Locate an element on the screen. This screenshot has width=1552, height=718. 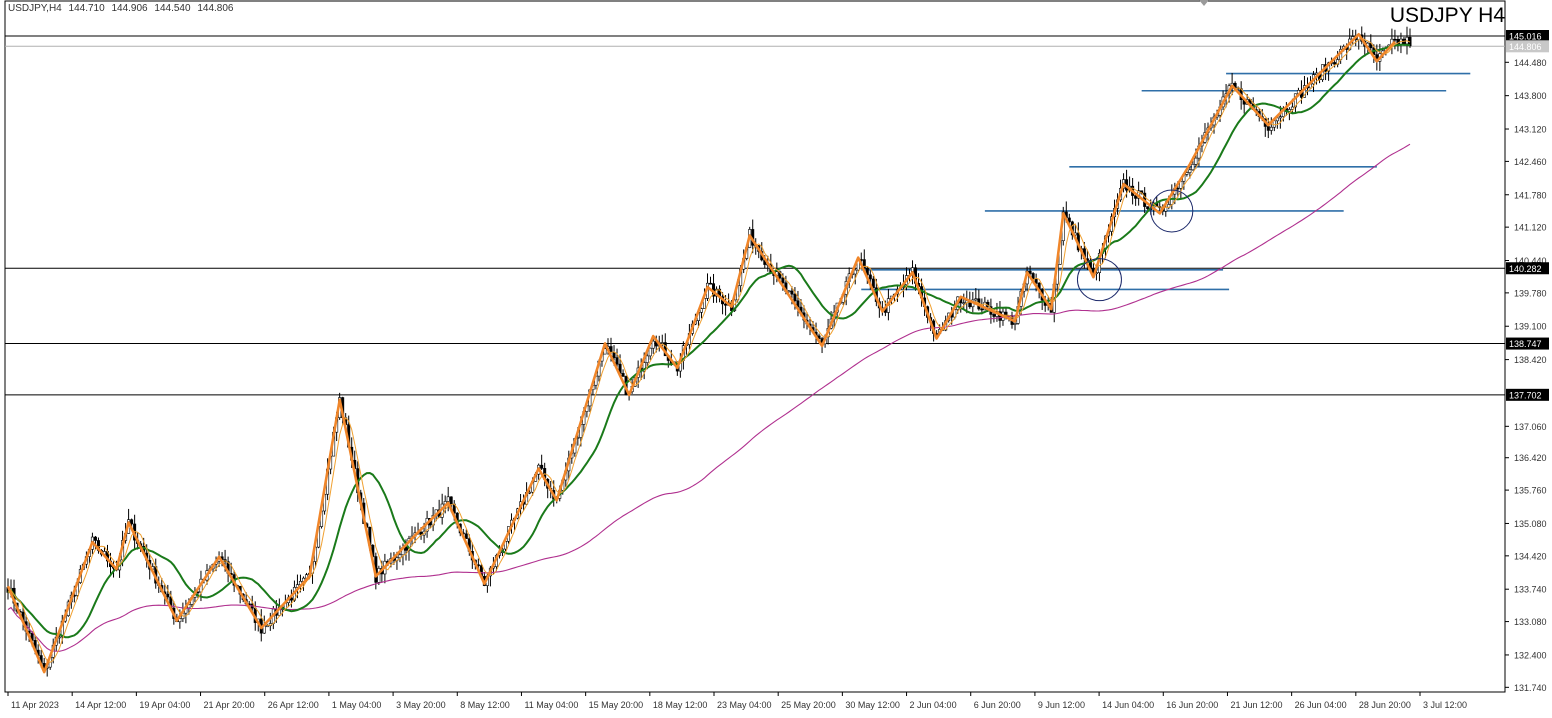
chart-title: USDJPY H4 is located at coordinates (1447, 15).